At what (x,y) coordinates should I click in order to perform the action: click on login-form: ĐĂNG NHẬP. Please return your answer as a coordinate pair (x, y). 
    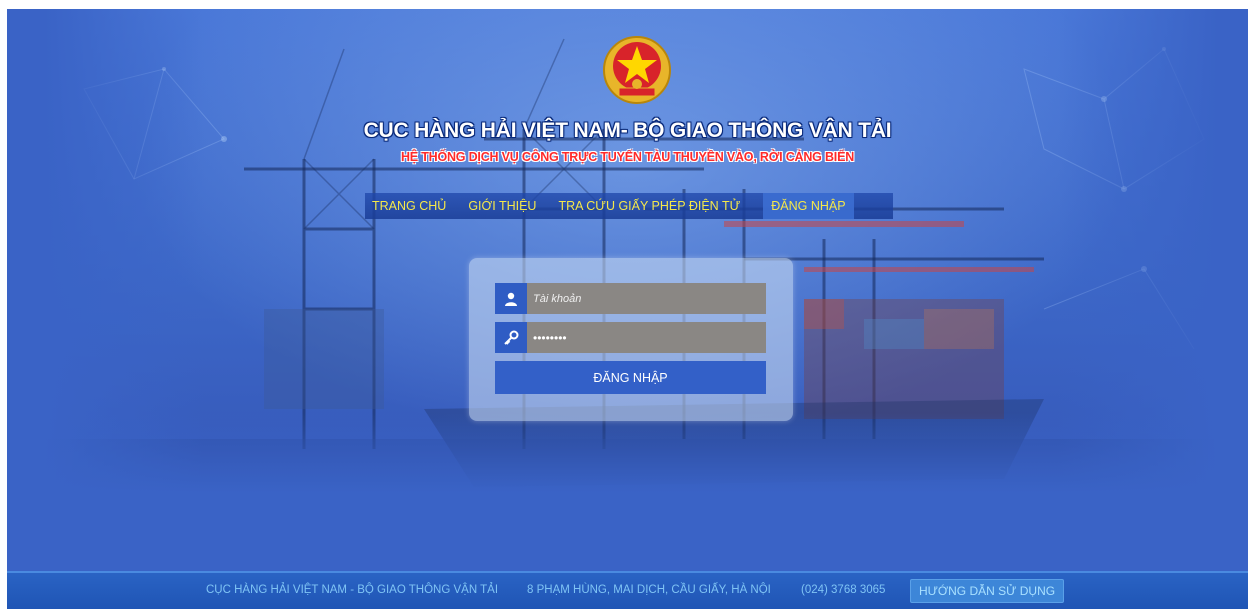
    Looking at the image, I should click on (631, 339).